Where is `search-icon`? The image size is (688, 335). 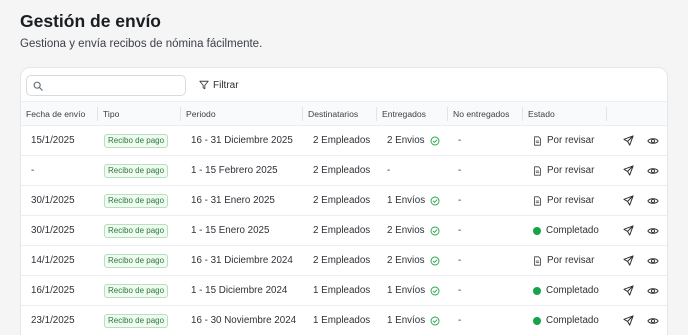 search-icon is located at coordinates (38, 86).